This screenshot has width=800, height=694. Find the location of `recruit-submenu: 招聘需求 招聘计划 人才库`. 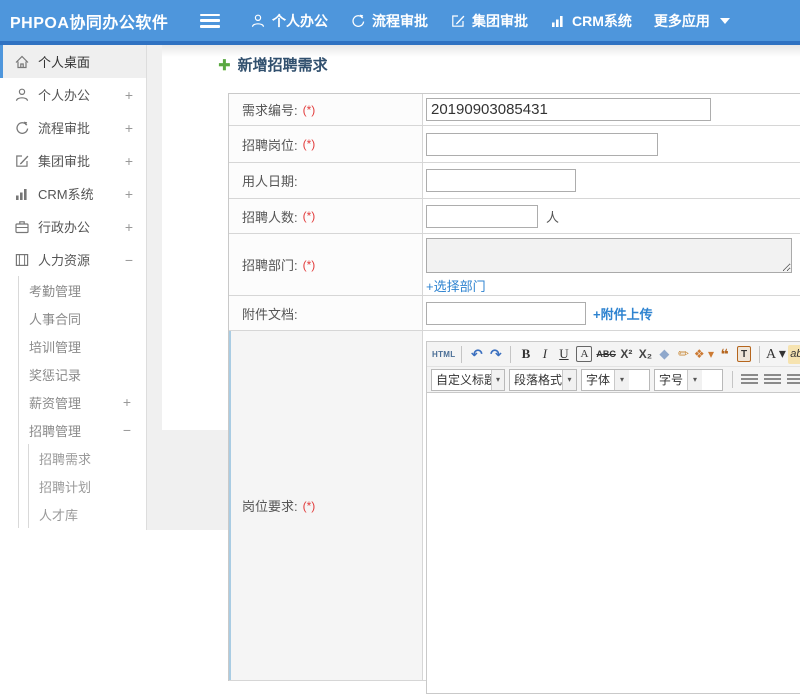

recruit-submenu: 招聘需求 招聘计划 人才库 is located at coordinates (87, 486).